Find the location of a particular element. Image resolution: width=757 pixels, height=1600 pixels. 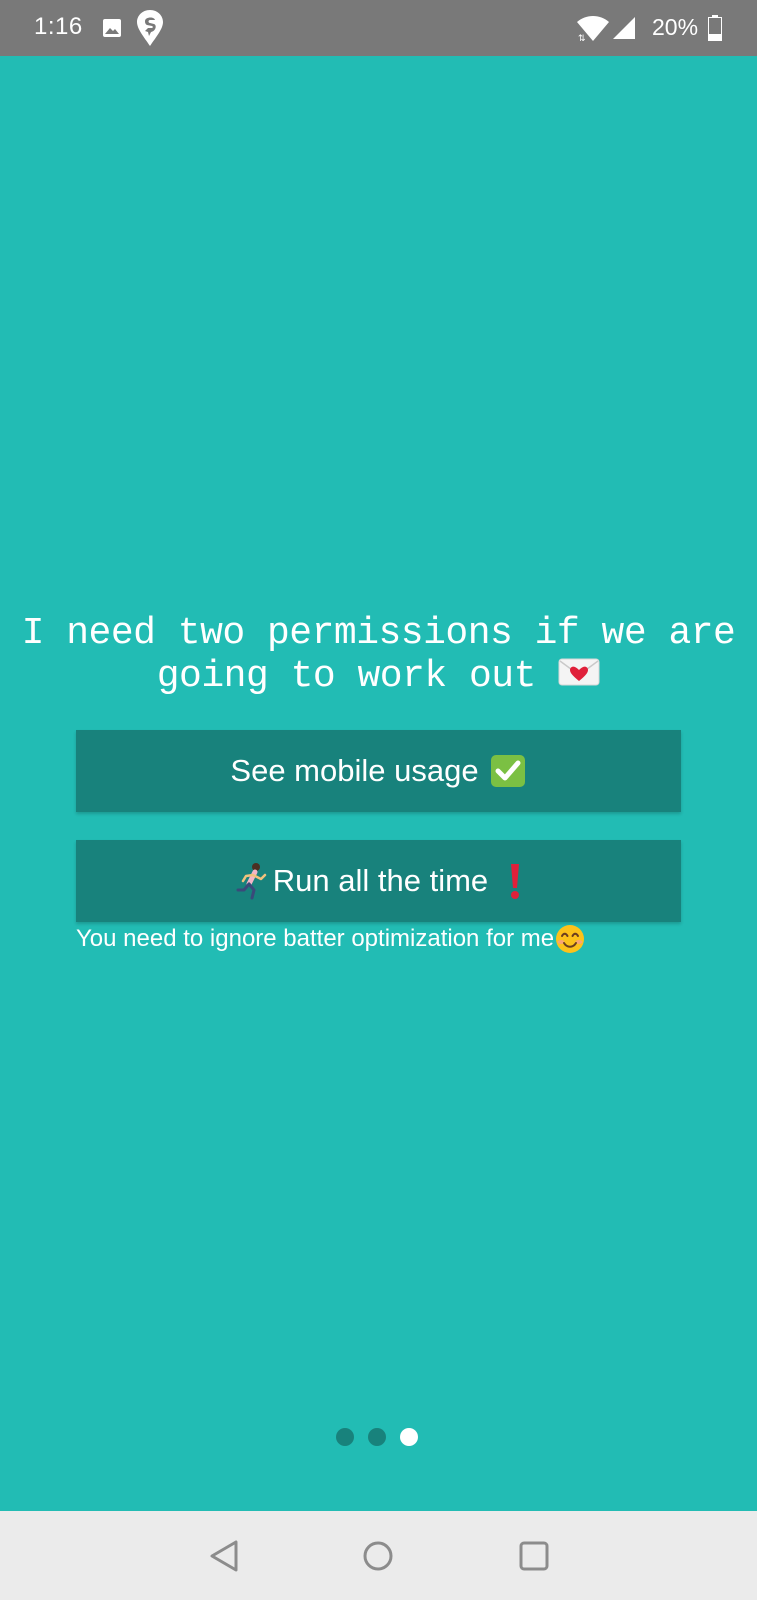

signal-icon is located at coordinates (624, 28).